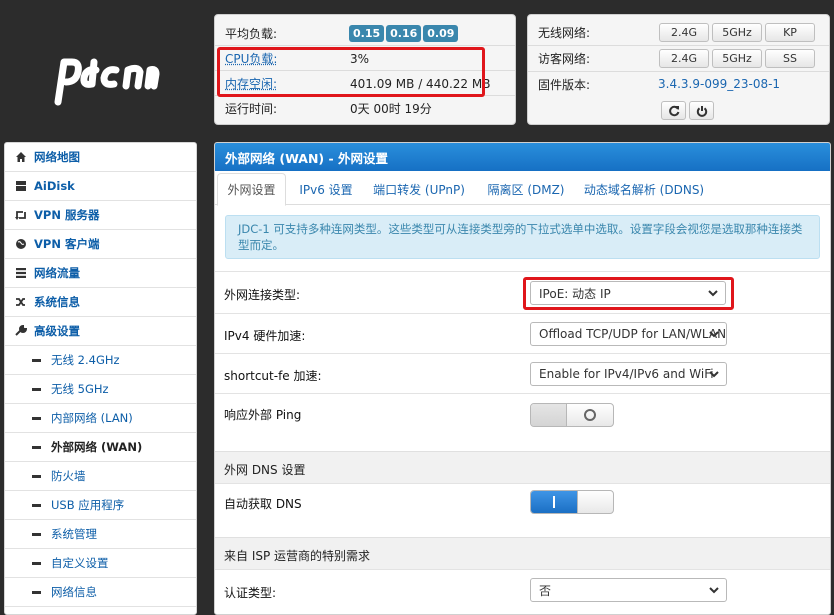 This screenshot has height=615, width=834. I want to click on auth-label: 认证类型:, so click(250, 593).